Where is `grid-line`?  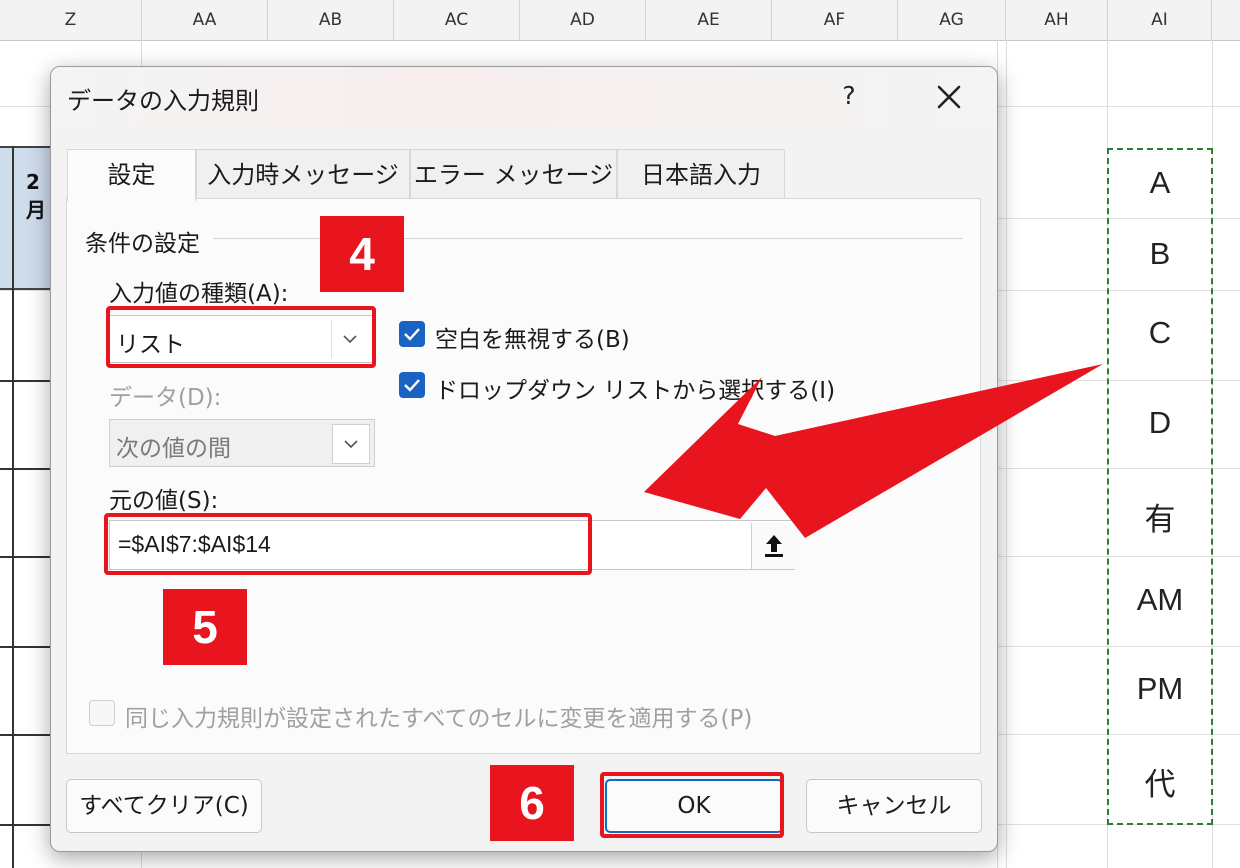
grid-line is located at coordinates (1006, 454).